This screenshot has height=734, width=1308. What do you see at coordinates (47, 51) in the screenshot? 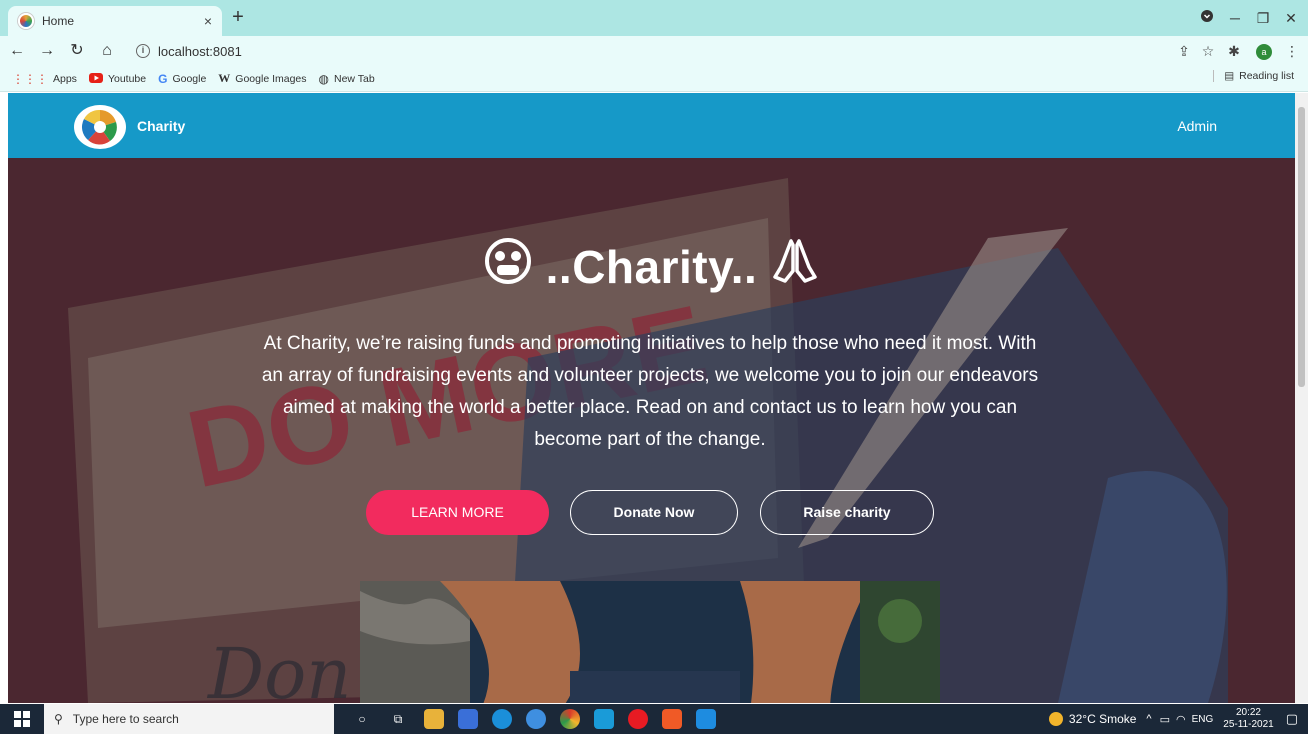
I see `forward-icon: →` at bounding box center [47, 51].